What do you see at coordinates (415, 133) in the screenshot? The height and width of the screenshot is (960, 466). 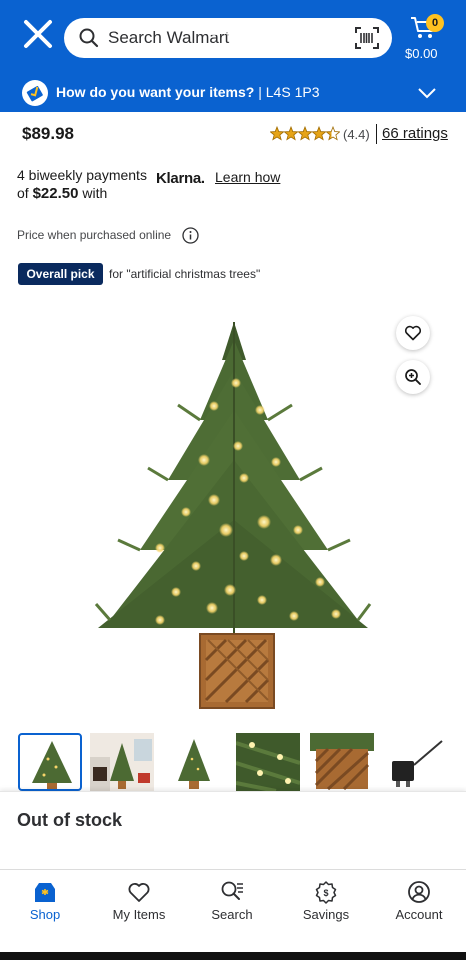 I see `ratings-link: 66 ratings` at bounding box center [415, 133].